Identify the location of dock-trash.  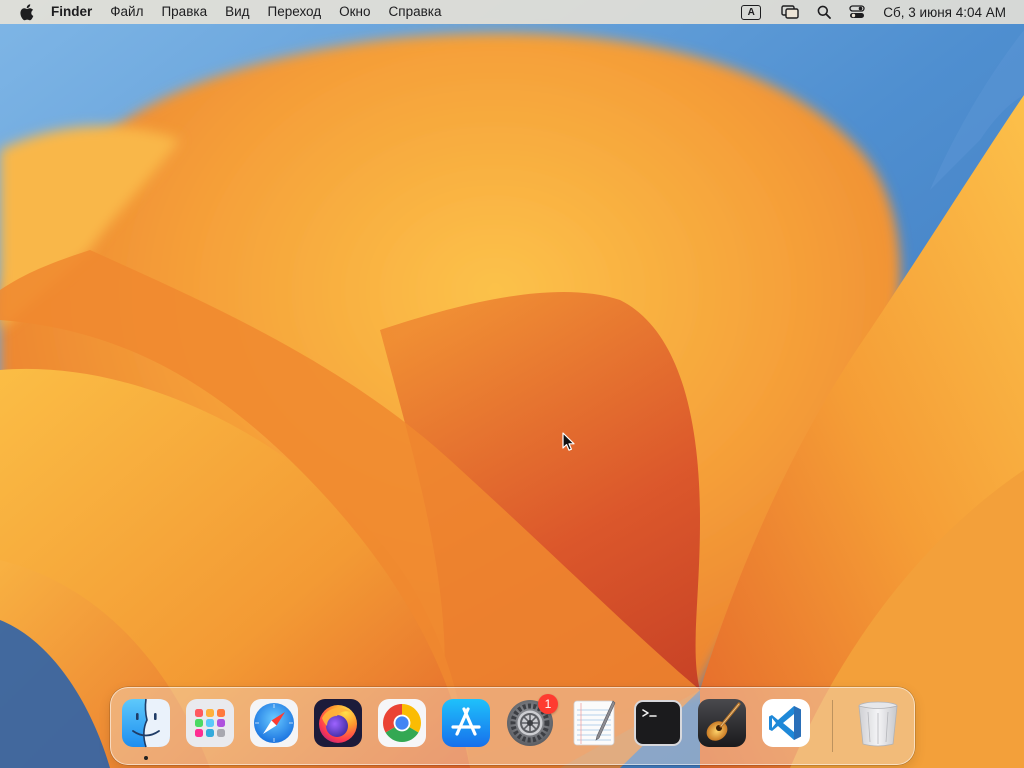
(878, 723).